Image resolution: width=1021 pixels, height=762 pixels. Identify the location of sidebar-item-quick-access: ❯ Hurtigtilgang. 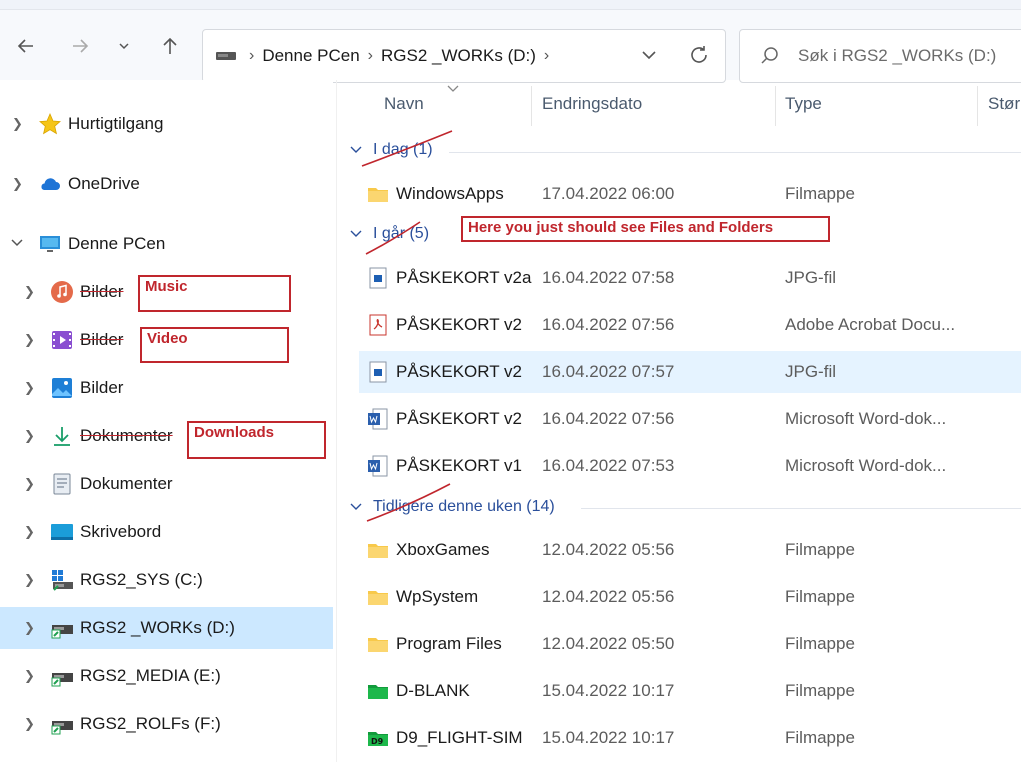
(166, 124).